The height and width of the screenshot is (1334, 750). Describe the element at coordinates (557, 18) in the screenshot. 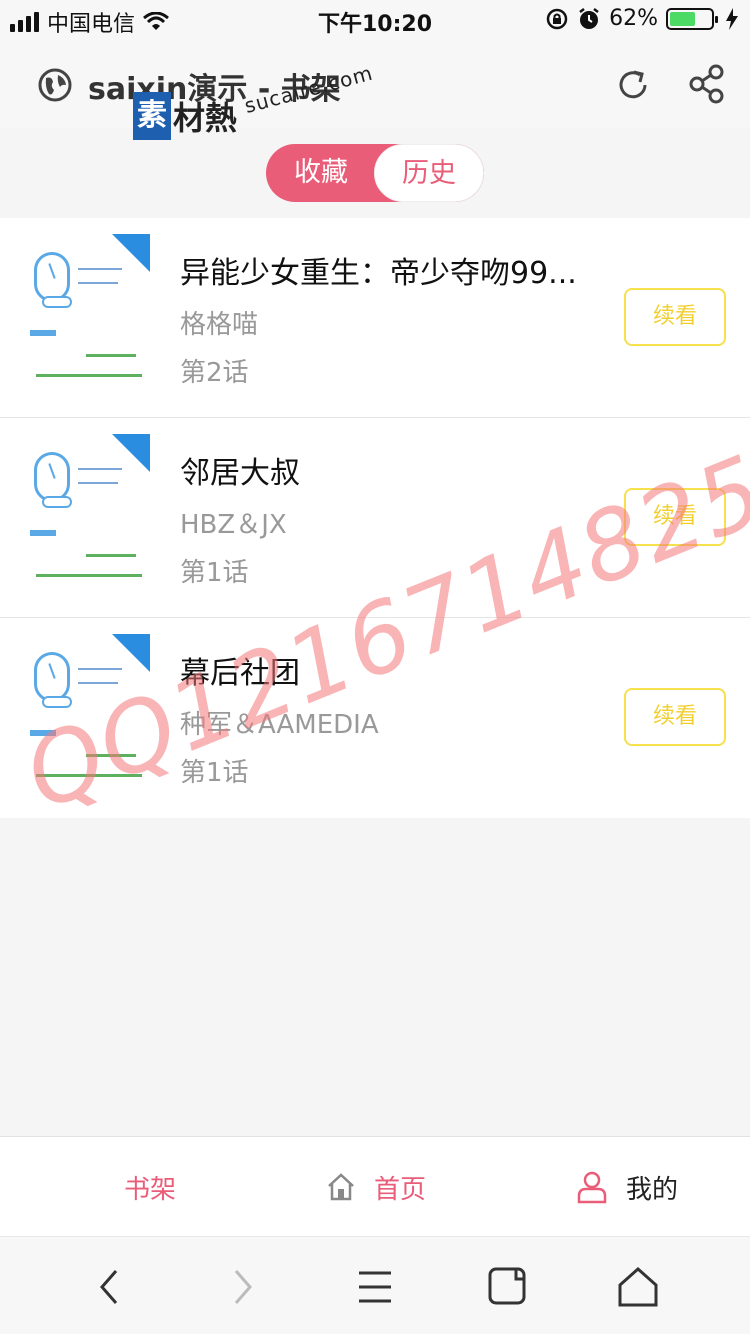

I see `rotation-lock-icon` at that location.